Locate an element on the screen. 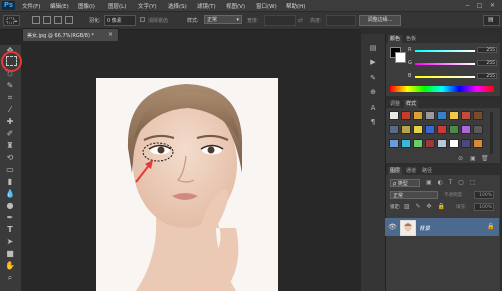 Image resolution: width=502 pixels, height=291 pixels. fill-value: 100% is located at coordinates (484, 207).